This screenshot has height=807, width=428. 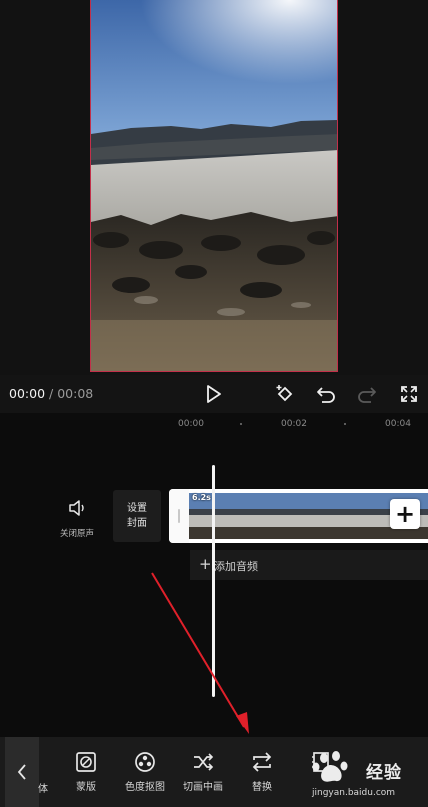 I want to click on play-button, so click(x=214, y=394).